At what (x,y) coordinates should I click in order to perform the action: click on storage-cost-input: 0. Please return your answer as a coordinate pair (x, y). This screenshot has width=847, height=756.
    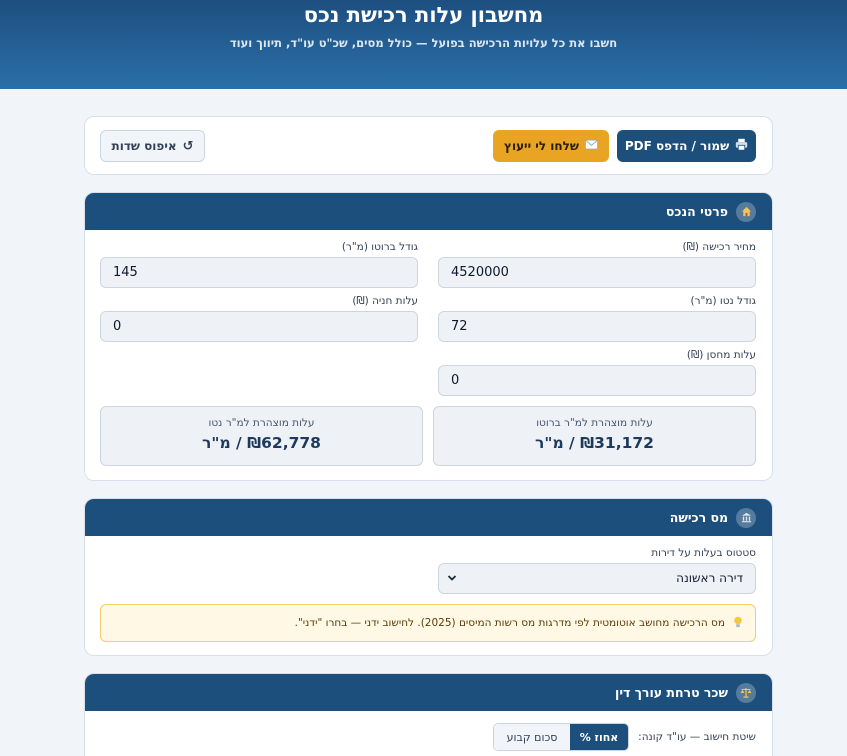
    Looking at the image, I should click on (597, 380).